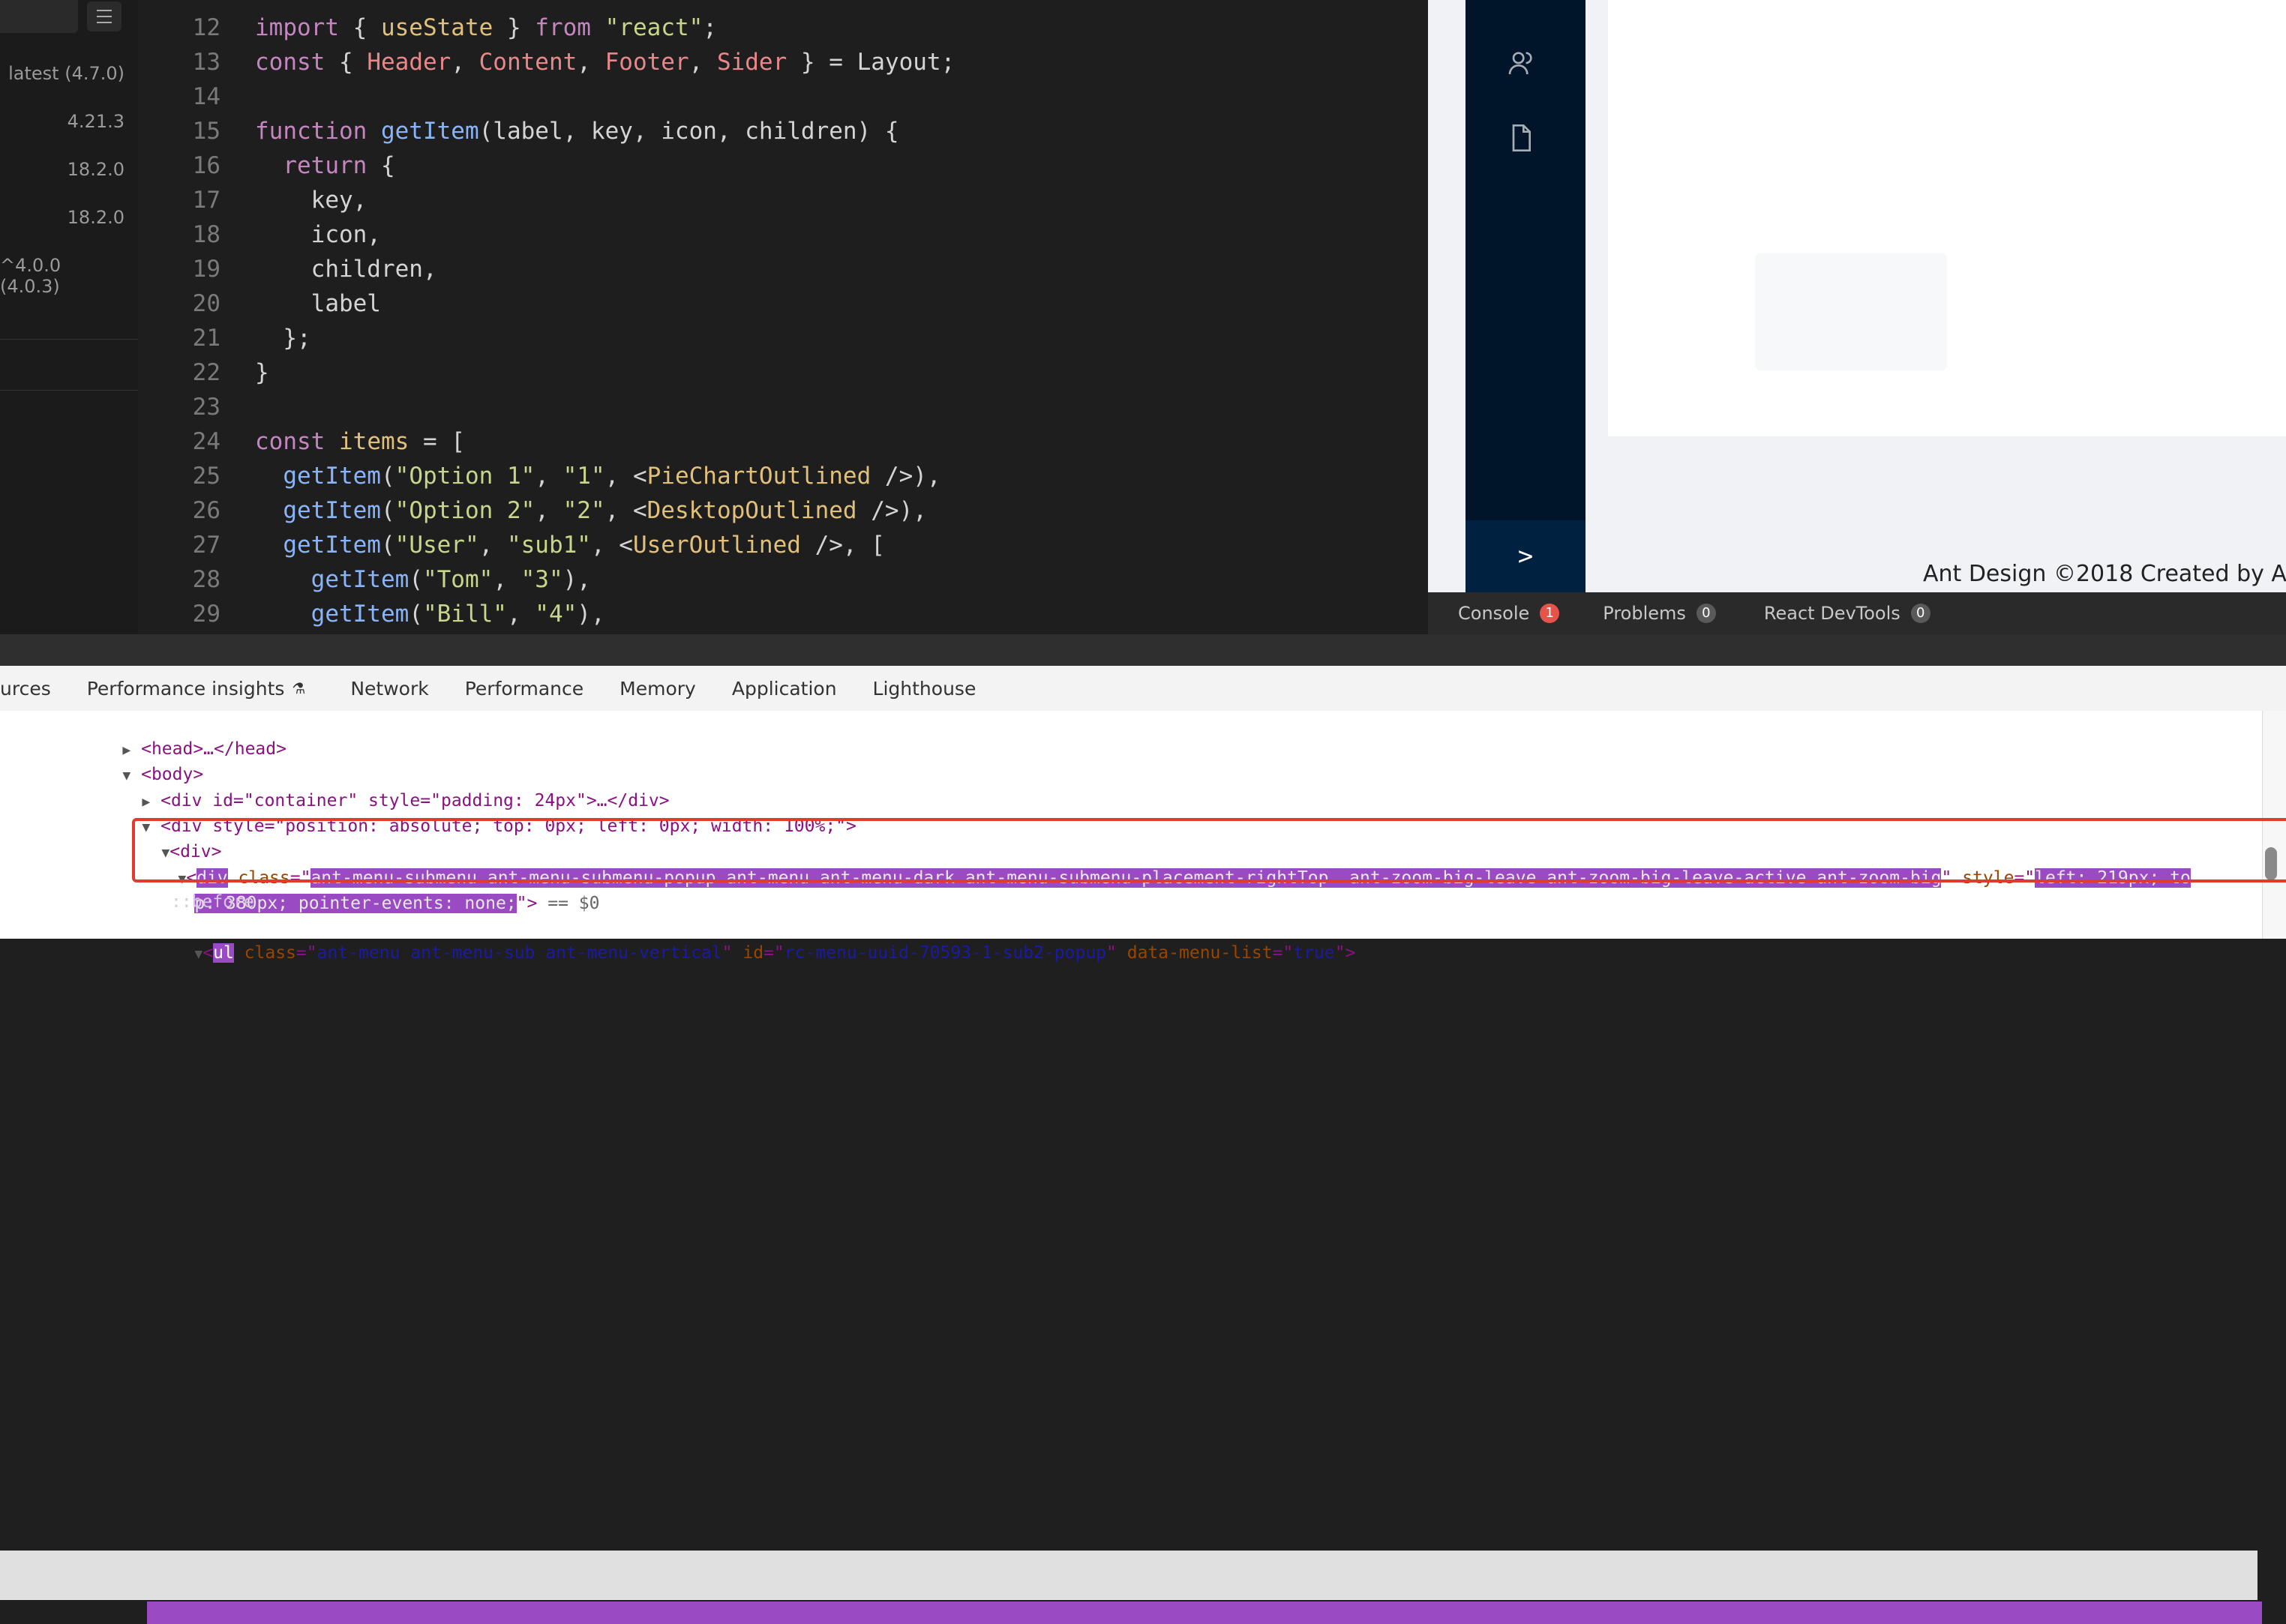 This screenshot has width=2286, height=1624. What do you see at coordinates (206, 234) in the screenshot?
I see `line-number: 18` at bounding box center [206, 234].